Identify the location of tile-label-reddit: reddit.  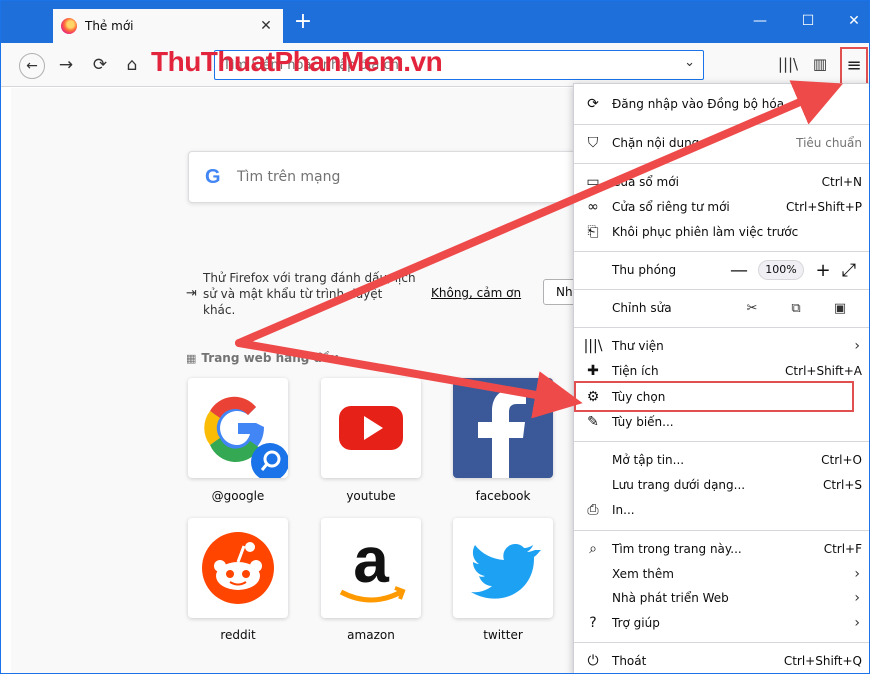
(238, 635).